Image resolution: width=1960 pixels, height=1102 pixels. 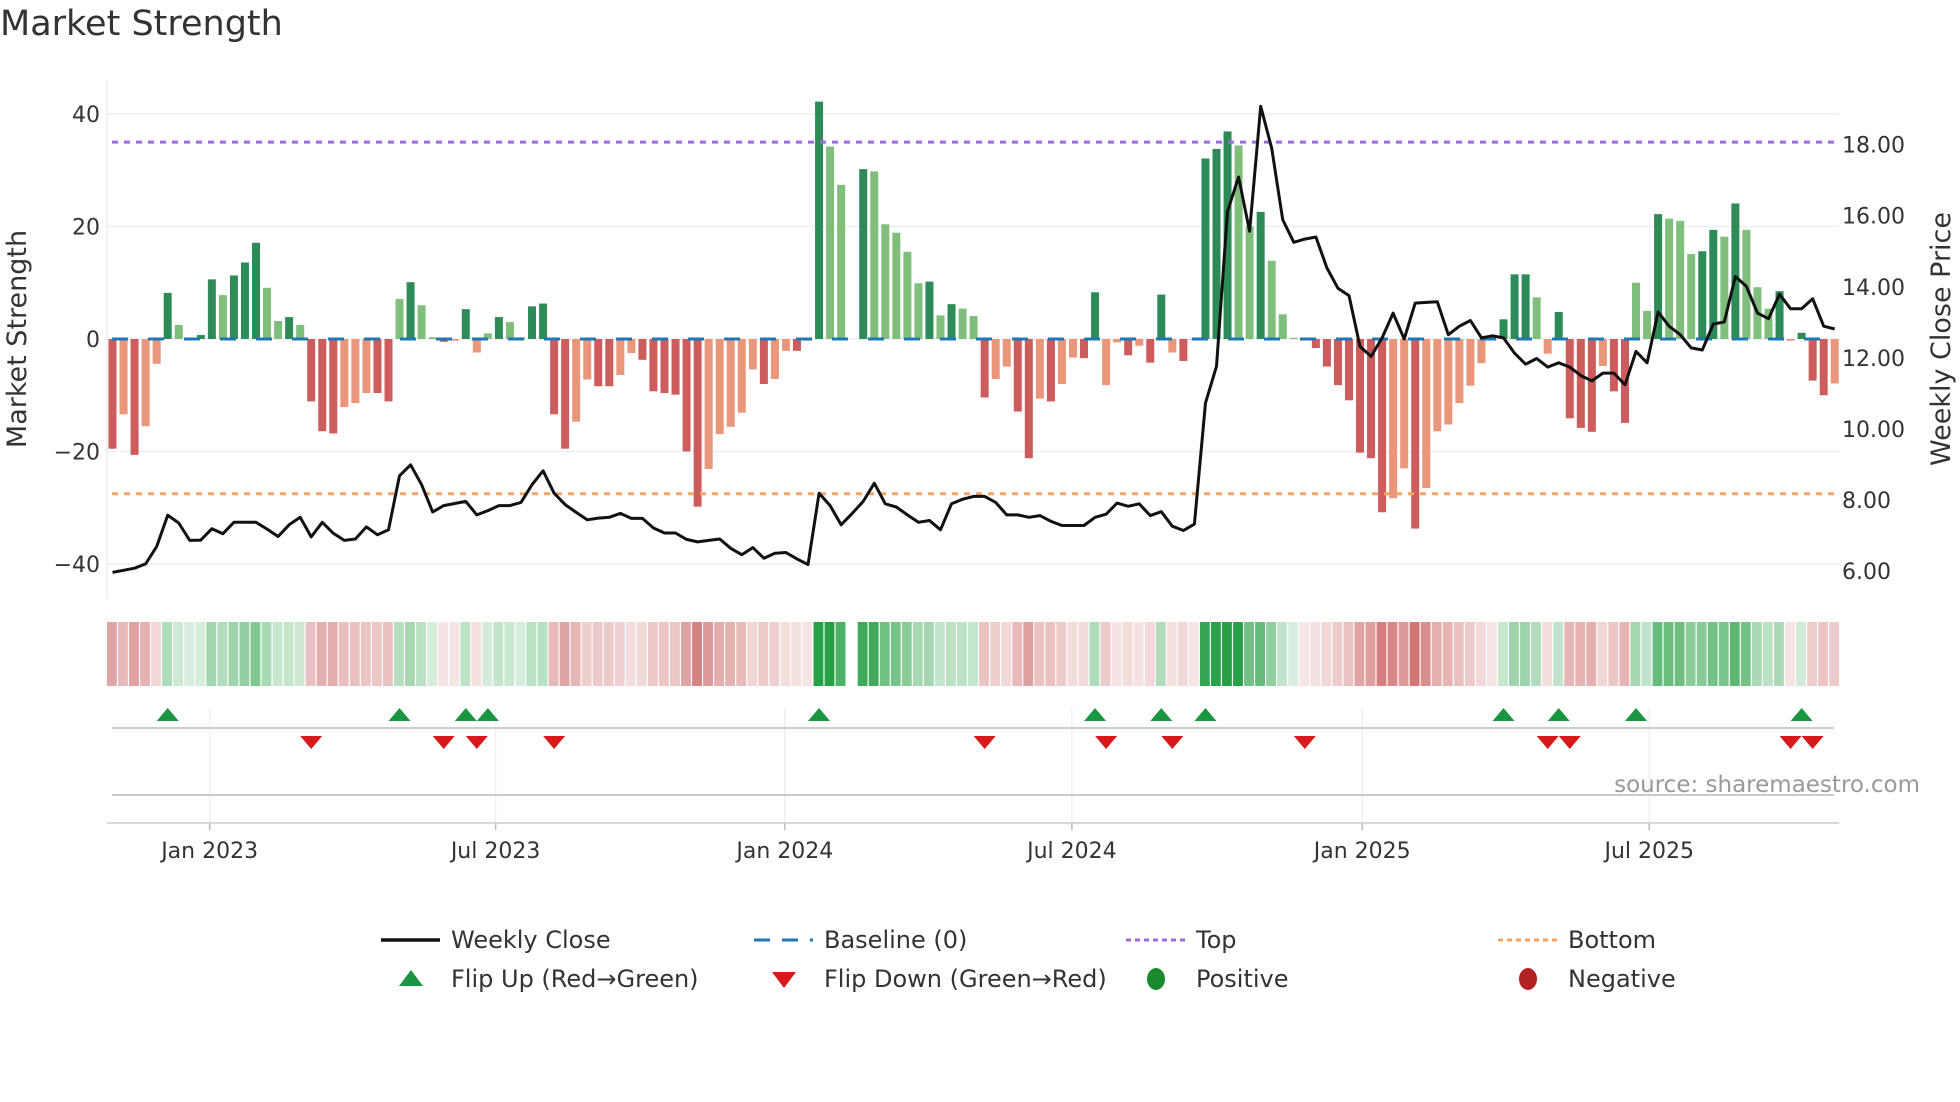 What do you see at coordinates (495, 851) in the screenshot?
I see `x-tick-label: Jul 2023` at bounding box center [495, 851].